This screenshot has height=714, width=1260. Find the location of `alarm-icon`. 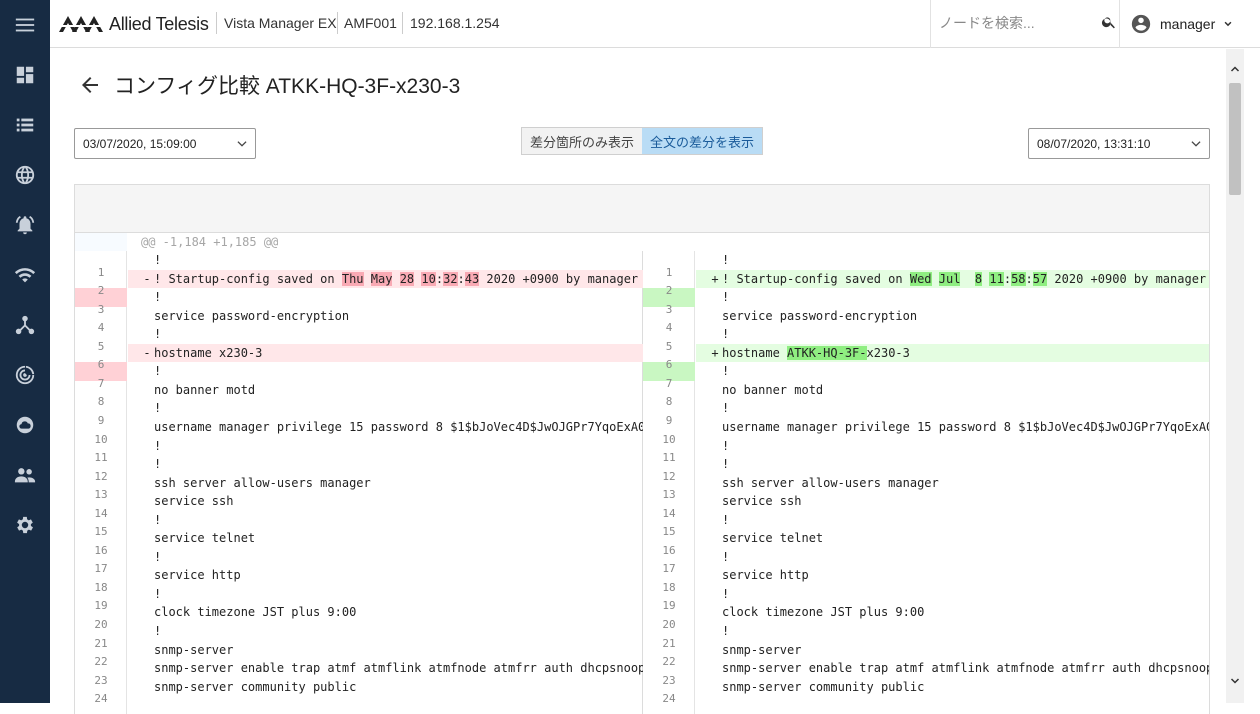

alarm-icon is located at coordinates (25, 225).